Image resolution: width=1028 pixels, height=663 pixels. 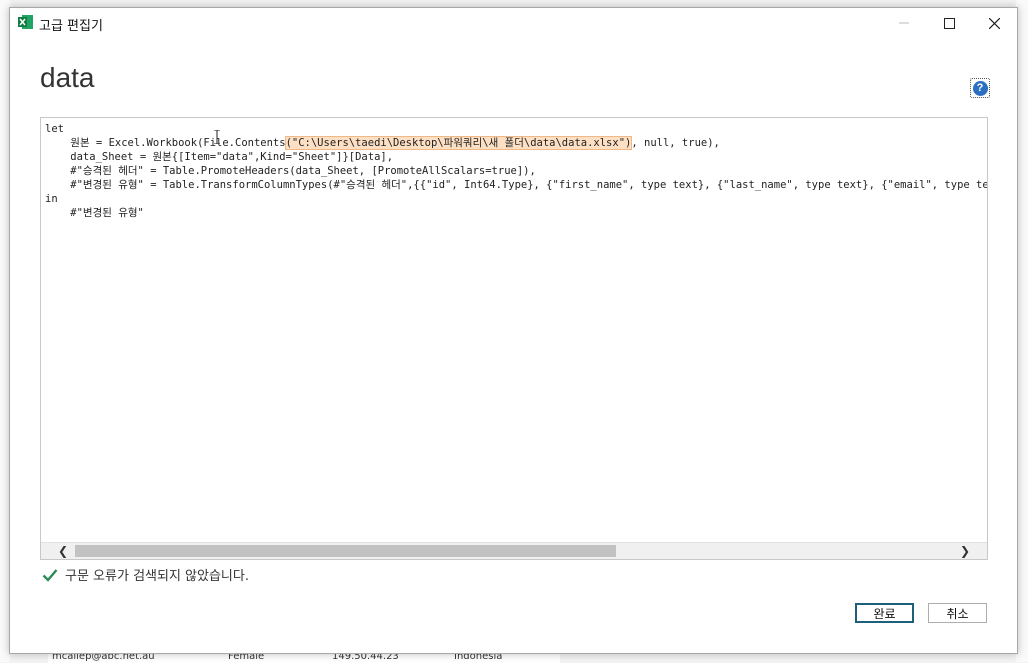 I want to click on syntax-status: 구문 오류가 검색되지 않았습니다., so click(x=145, y=574).